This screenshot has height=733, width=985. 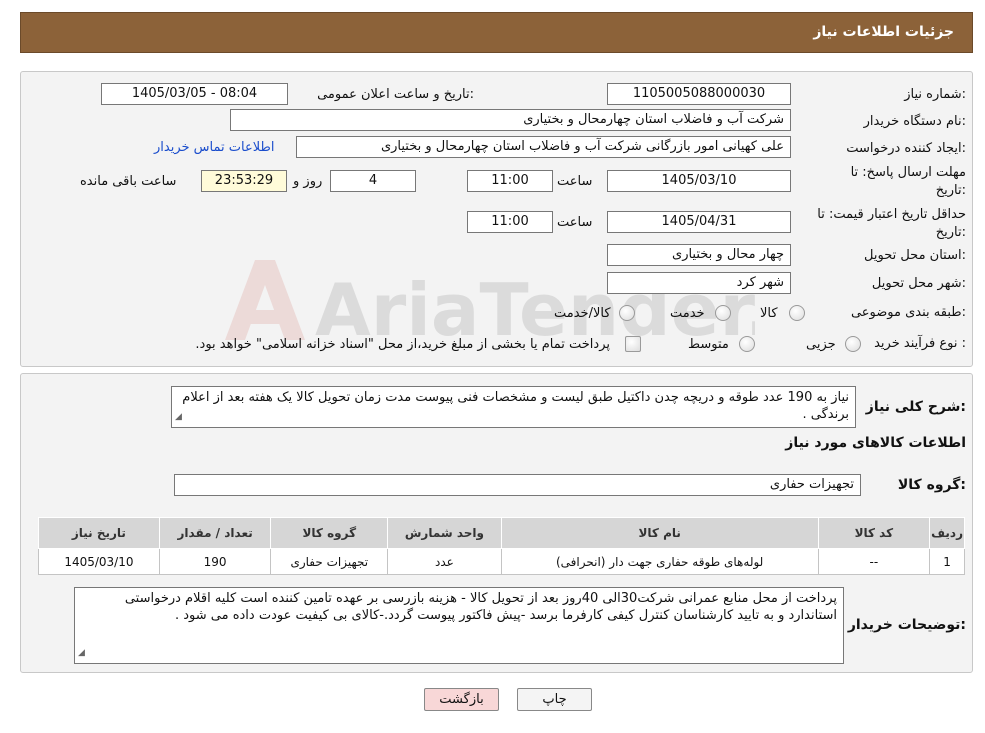 I want to click on cell-name: لوله‌های طوقه حفاری جهت دار (انحرافی), so click(x=659, y=561).